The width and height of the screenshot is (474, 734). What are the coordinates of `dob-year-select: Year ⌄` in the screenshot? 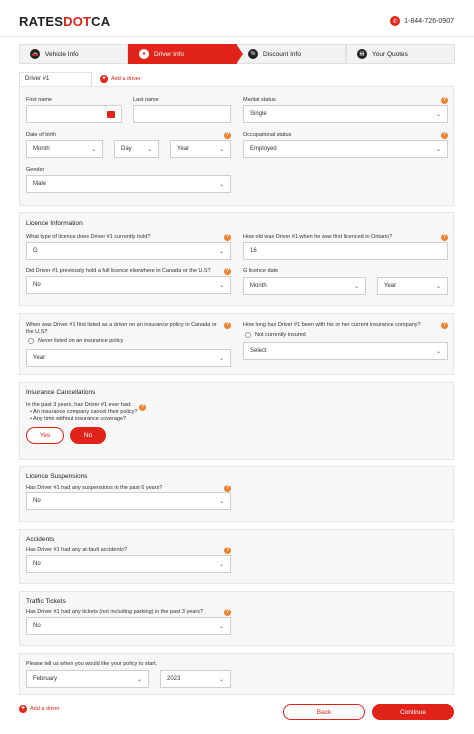 It's located at (200, 149).